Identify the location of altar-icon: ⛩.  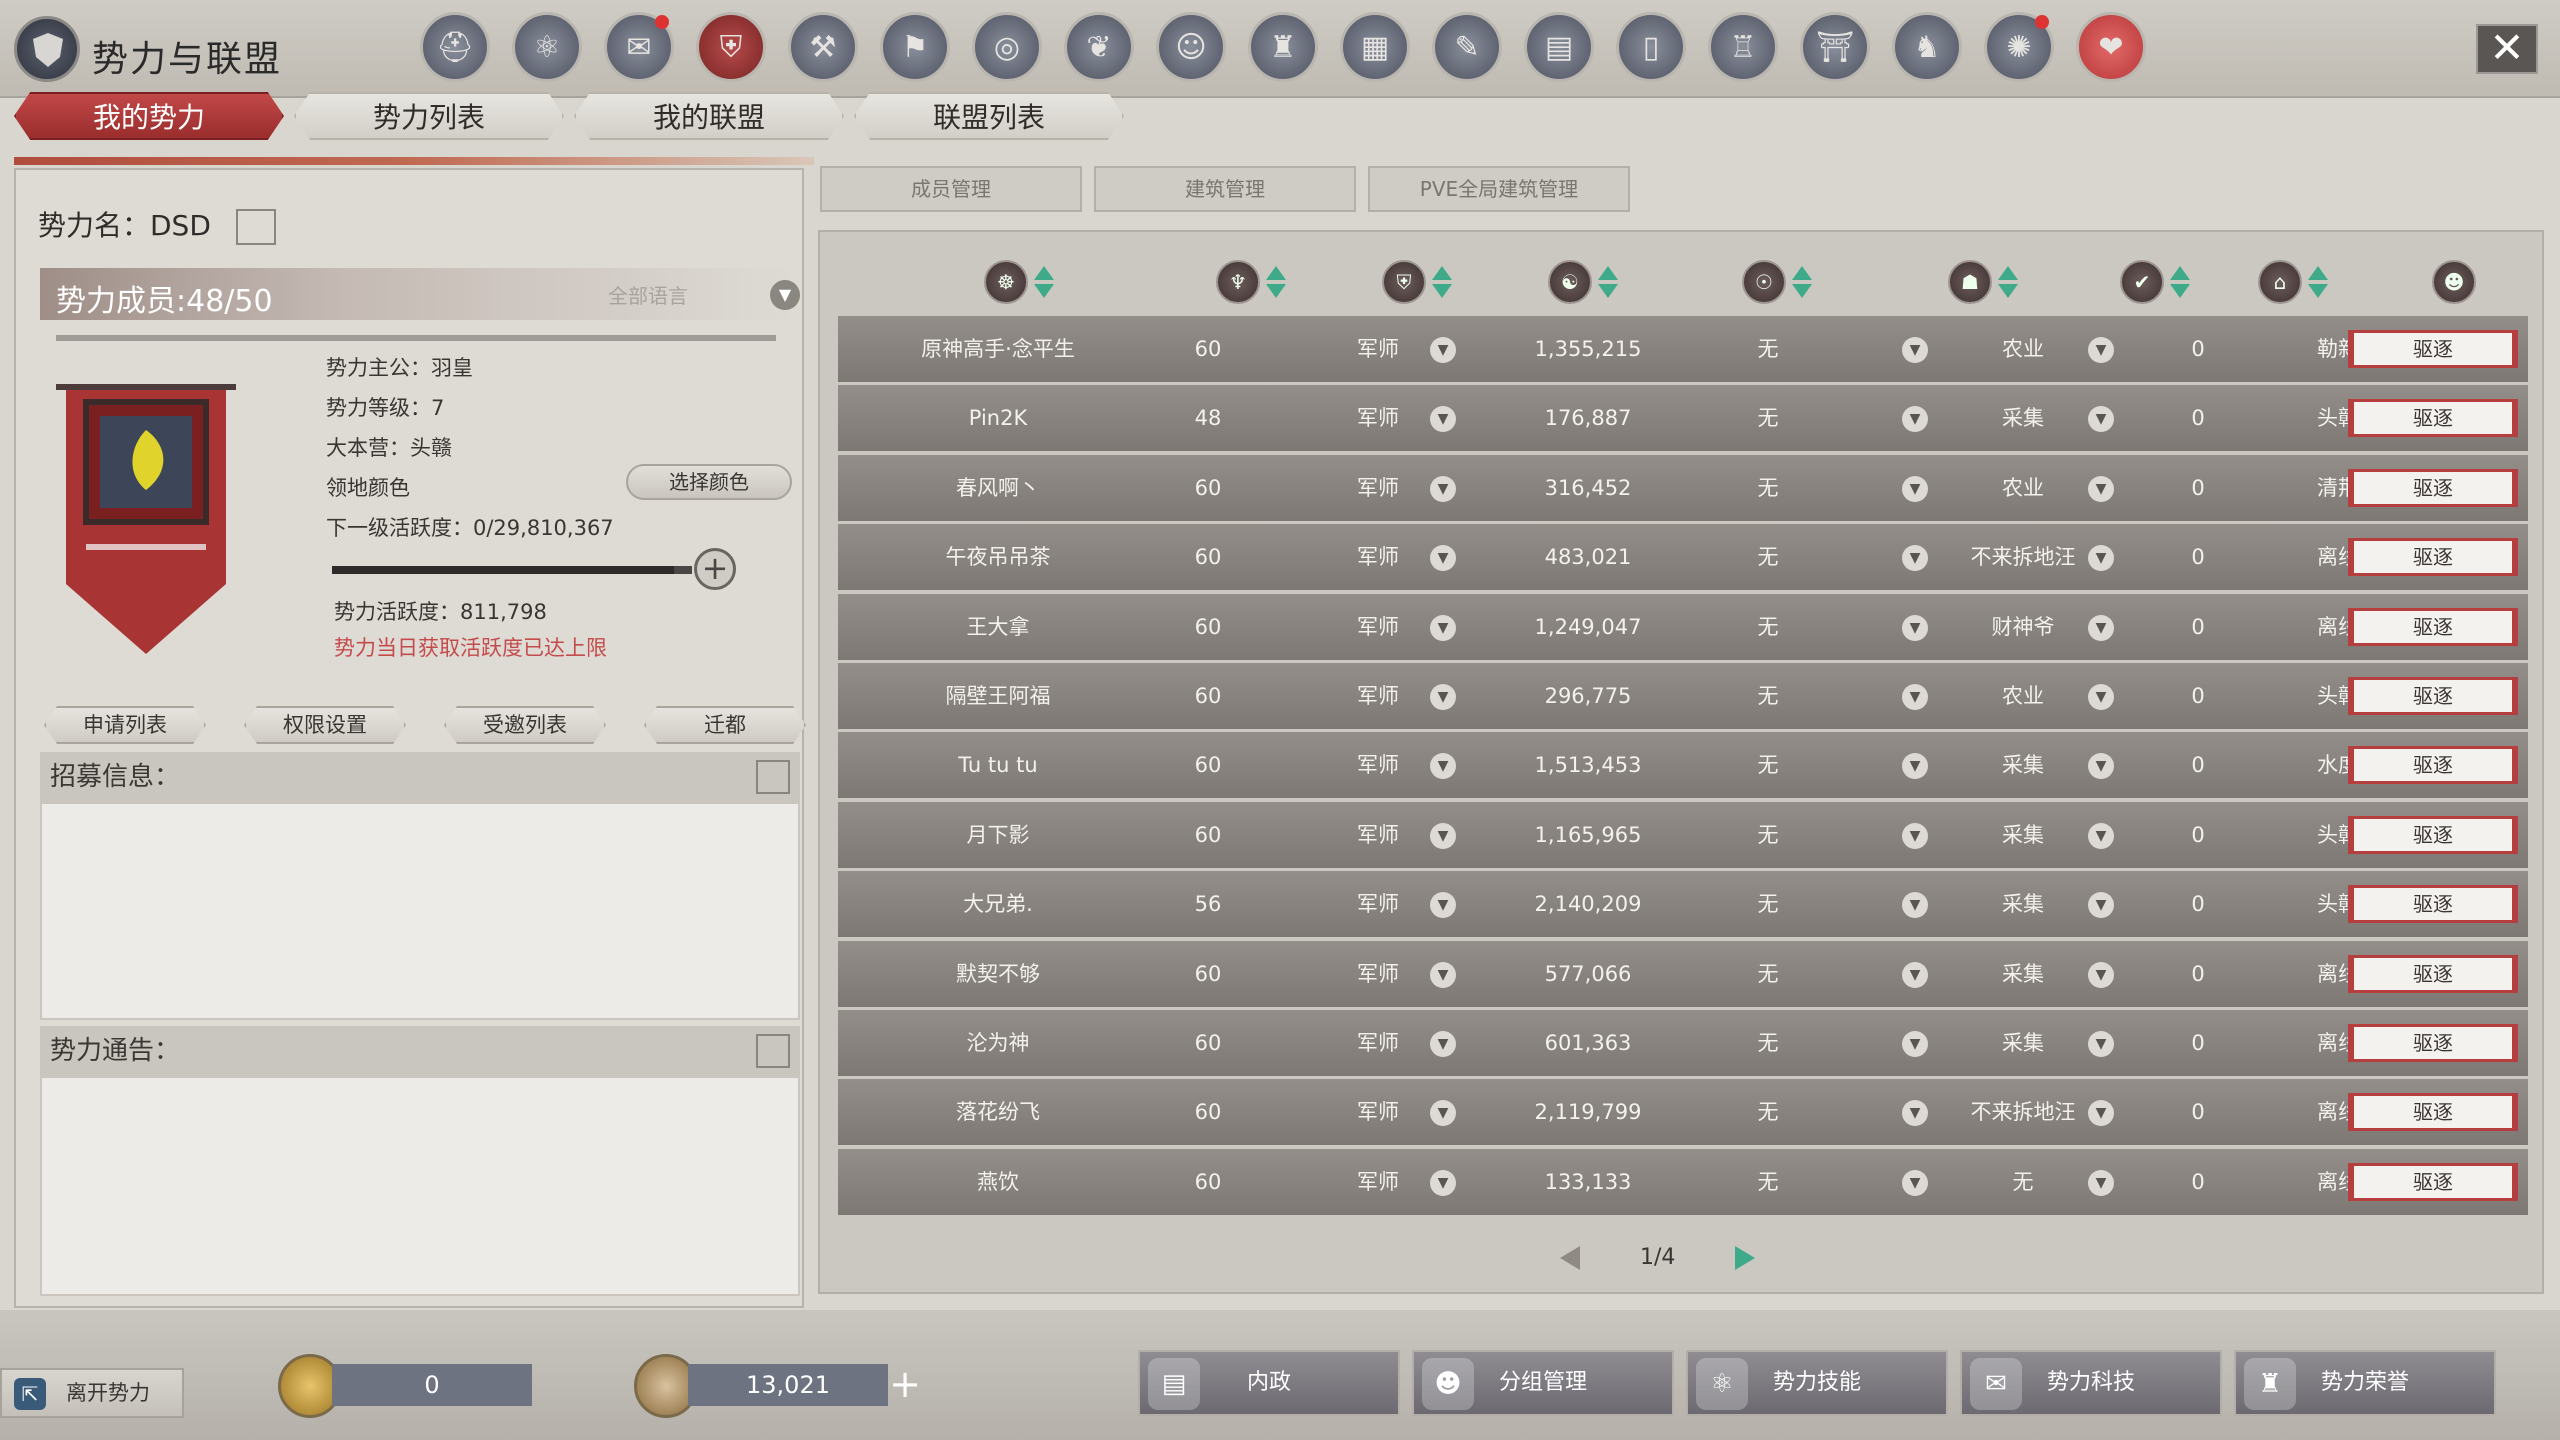
(1835, 47).